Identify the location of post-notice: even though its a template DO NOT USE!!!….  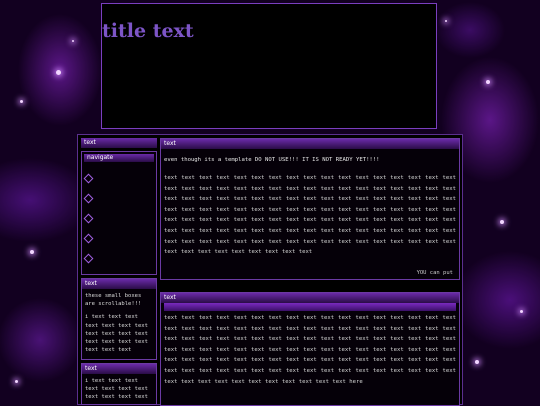
(272, 160).